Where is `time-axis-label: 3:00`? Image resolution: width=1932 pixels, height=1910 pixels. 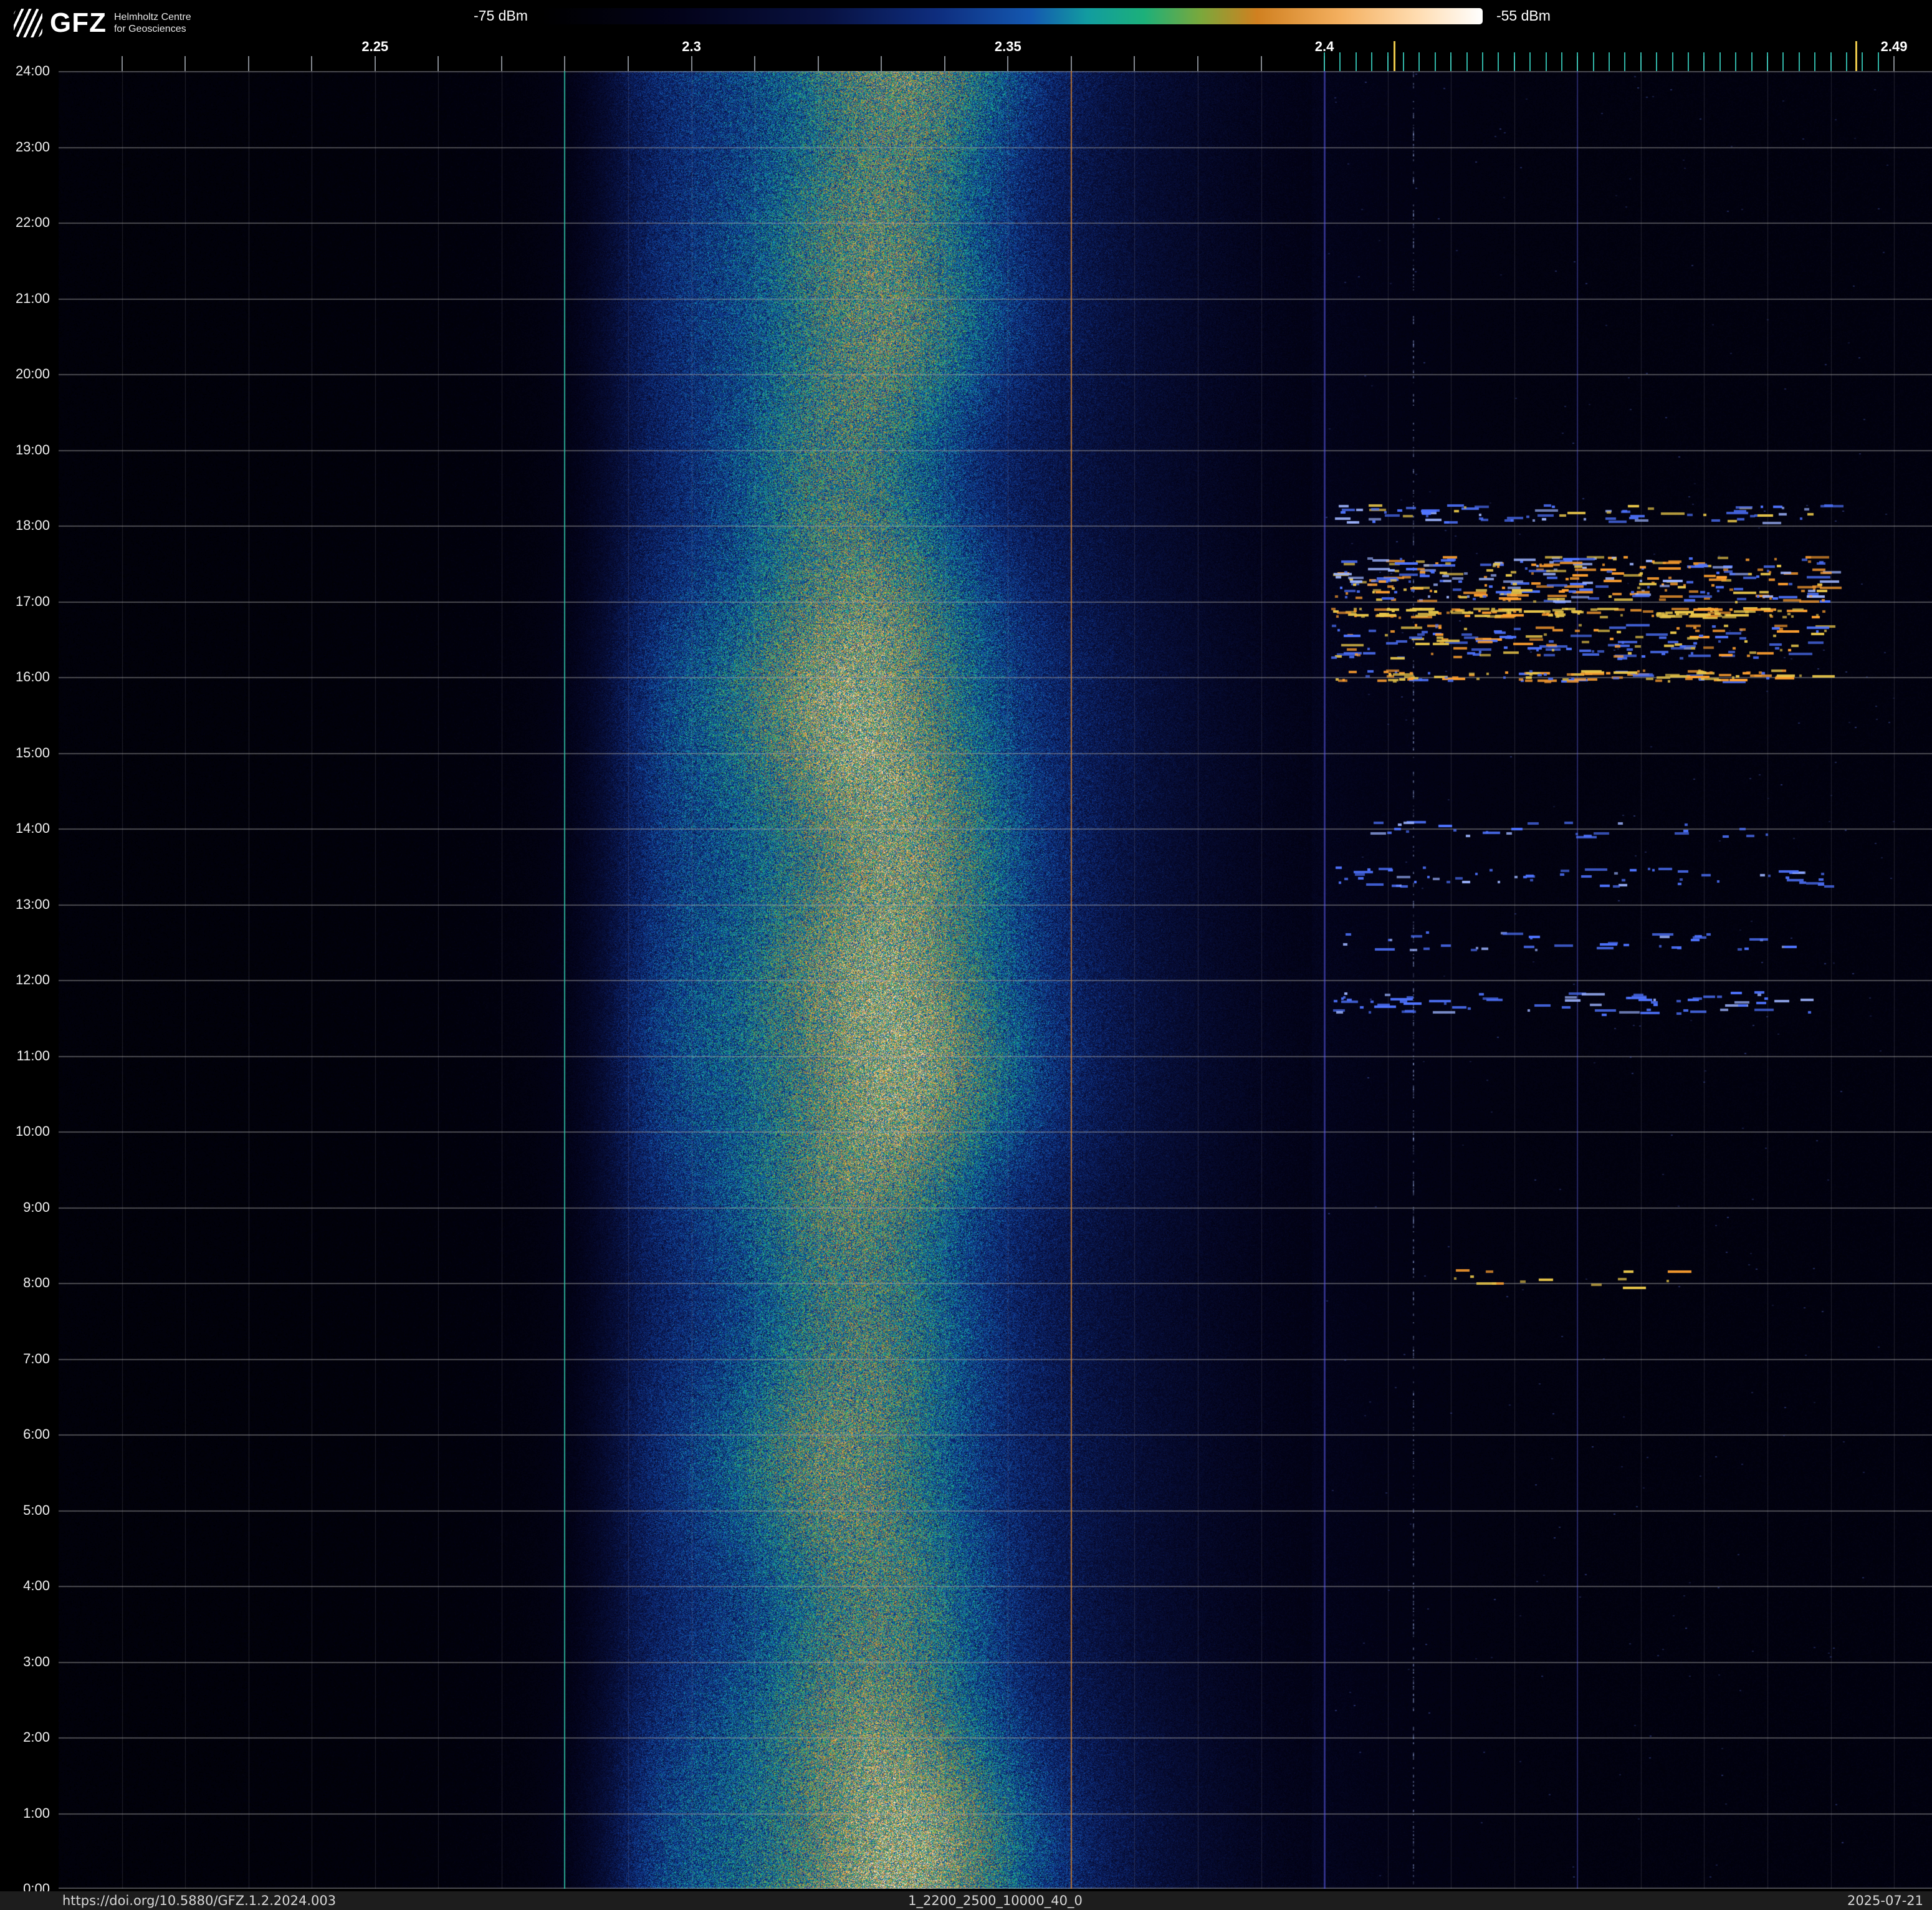 time-axis-label: 3:00 is located at coordinates (36, 1661).